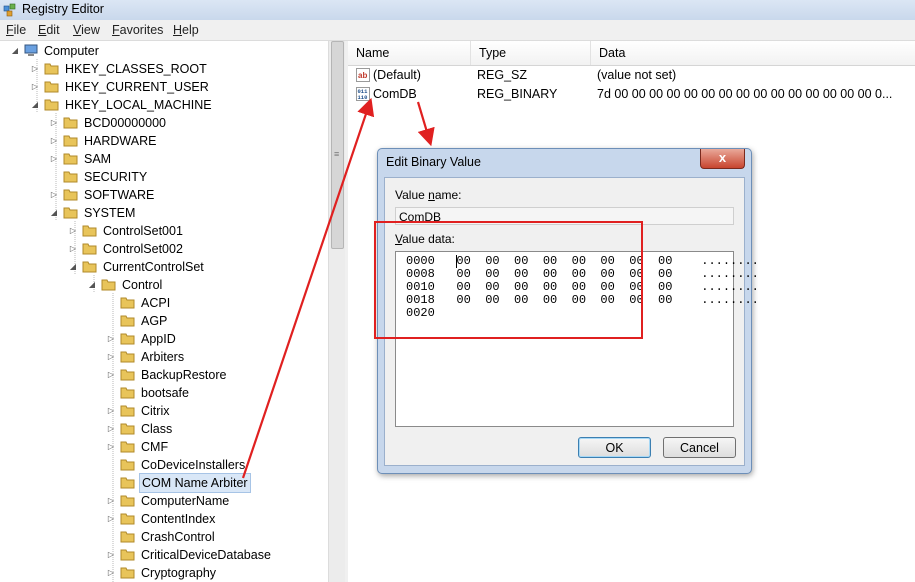 The height and width of the screenshot is (582, 915). What do you see at coordinates (16, 30) in the screenshot?
I see `menu-file: File` at bounding box center [16, 30].